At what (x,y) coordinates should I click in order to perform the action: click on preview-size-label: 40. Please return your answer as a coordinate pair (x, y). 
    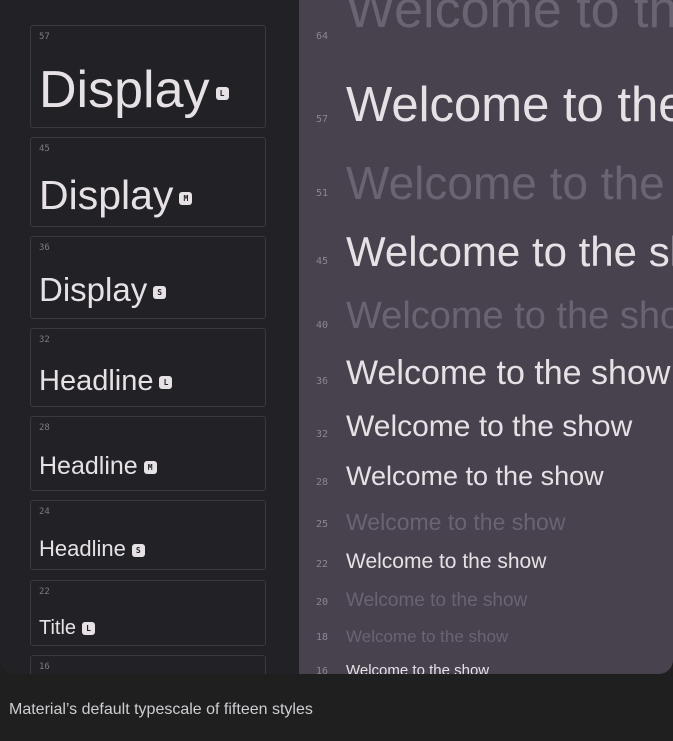
    Looking at the image, I should click on (322, 325).